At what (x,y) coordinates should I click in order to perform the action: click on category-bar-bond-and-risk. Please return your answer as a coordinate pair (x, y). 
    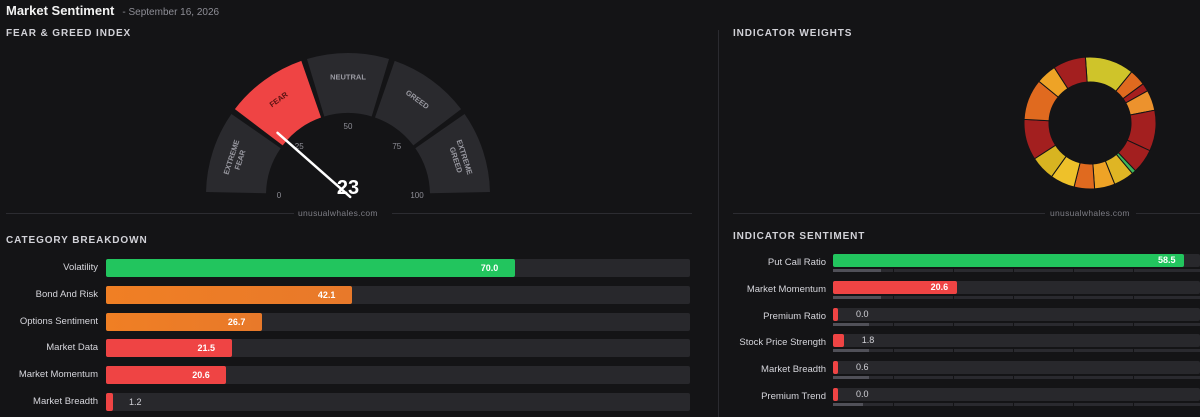
    Looking at the image, I should click on (229, 294).